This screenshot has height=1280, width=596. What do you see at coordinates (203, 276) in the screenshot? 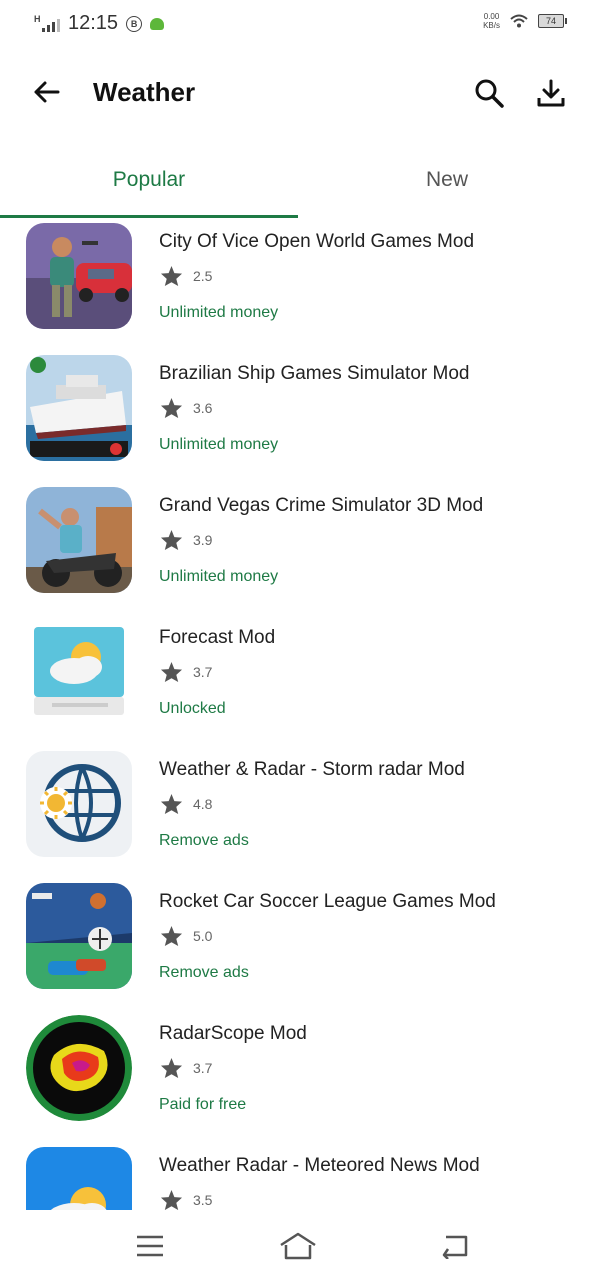
I see `rating-value: 2.5` at bounding box center [203, 276].